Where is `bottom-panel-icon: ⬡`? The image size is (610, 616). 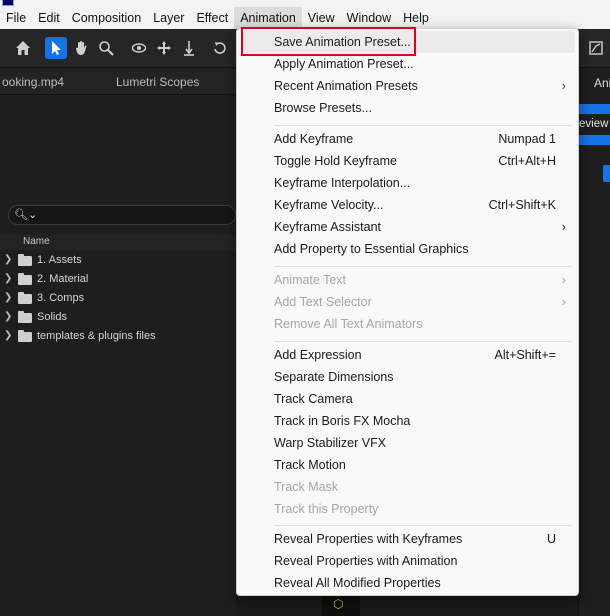 bottom-panel-icon: ⬡ is located at coordinates (341, 606).